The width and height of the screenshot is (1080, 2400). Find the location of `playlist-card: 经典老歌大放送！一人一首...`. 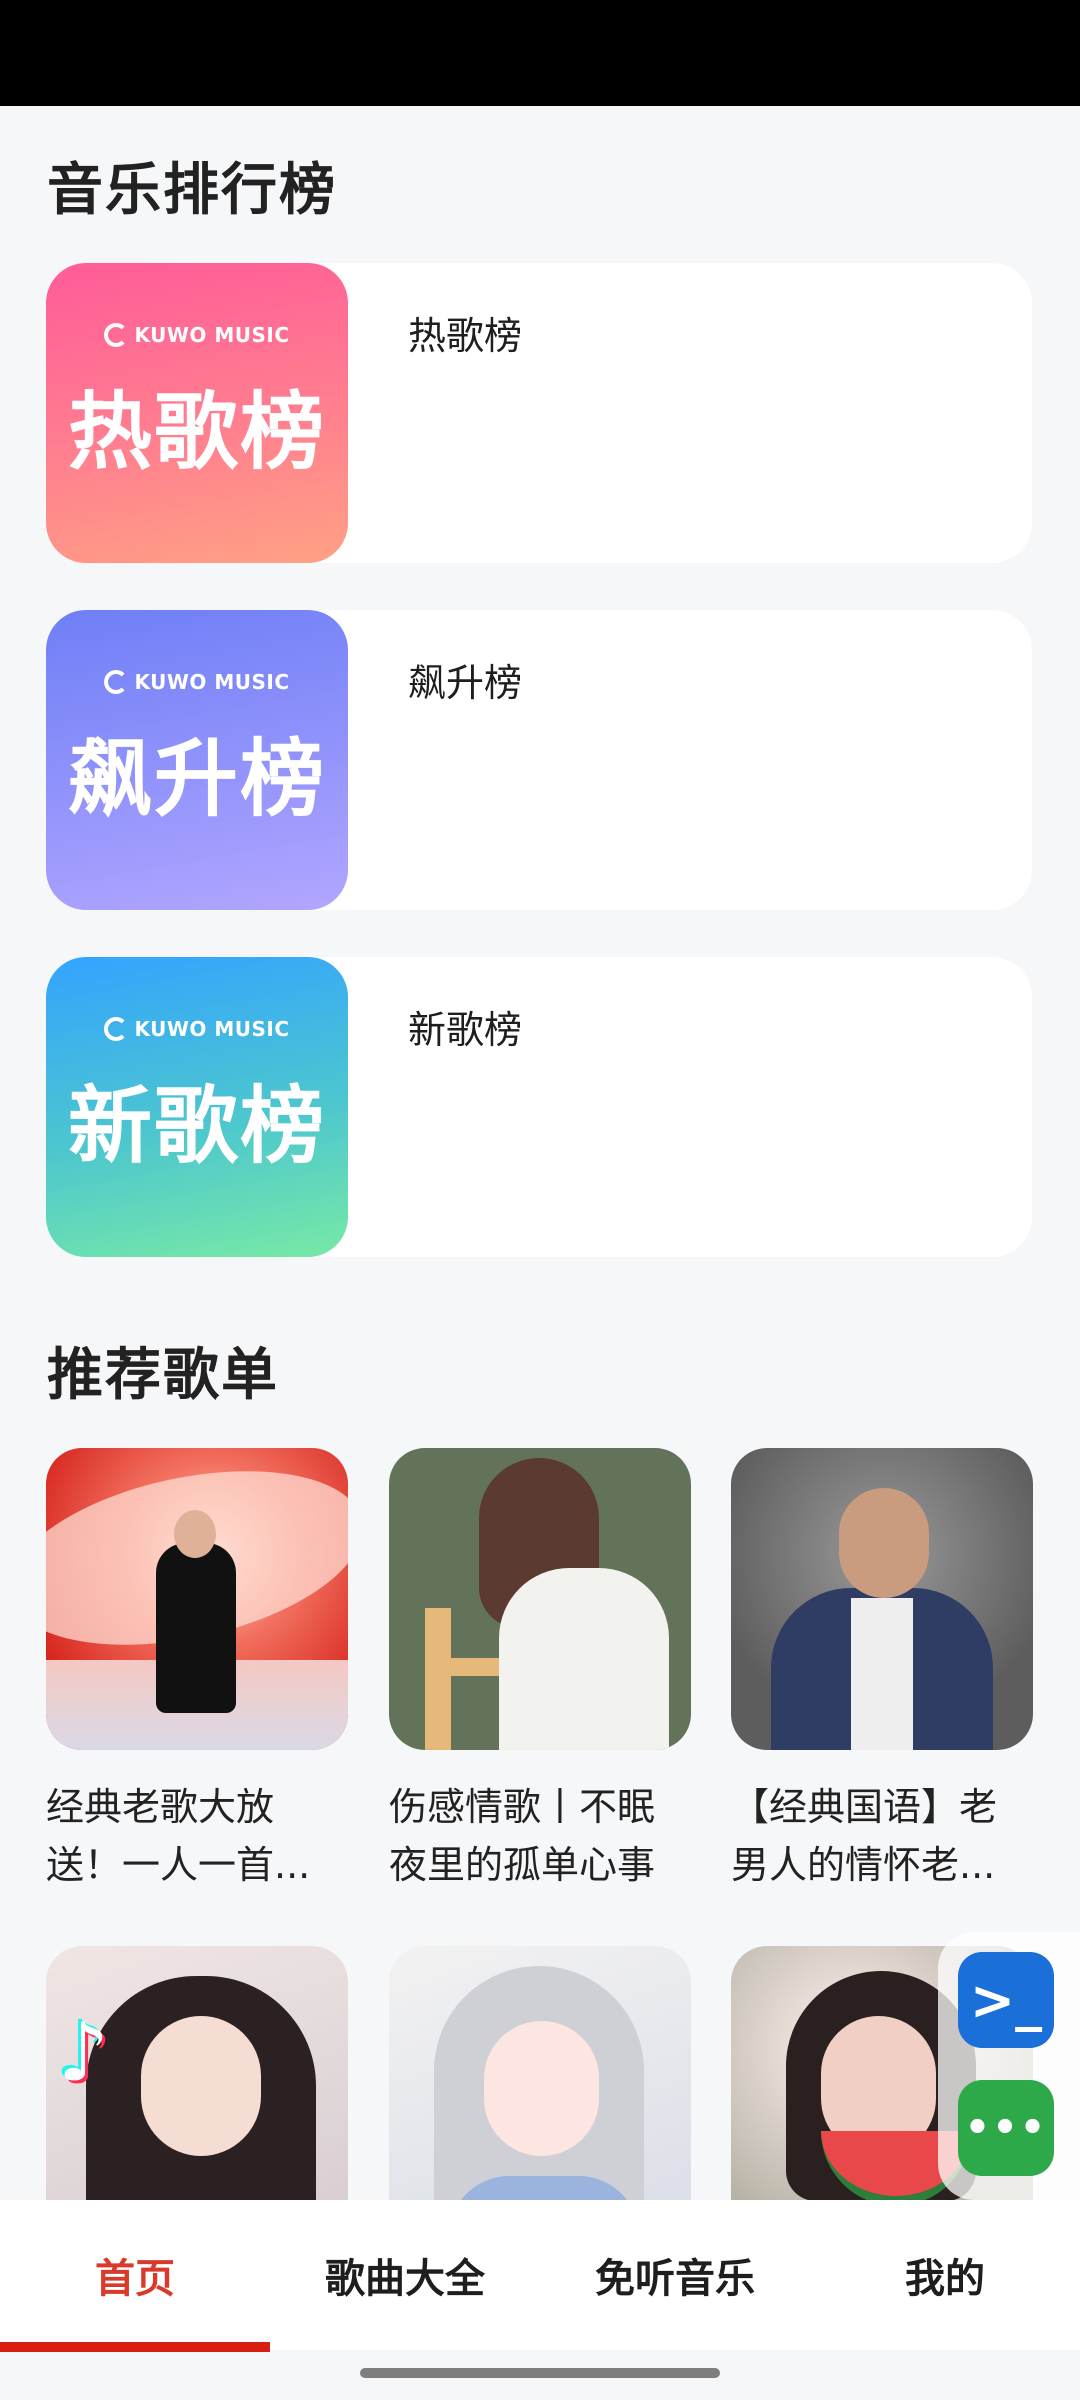

playlist-card: 经典老歌大放送！一人一首... is located at coordinates (197, 1671).